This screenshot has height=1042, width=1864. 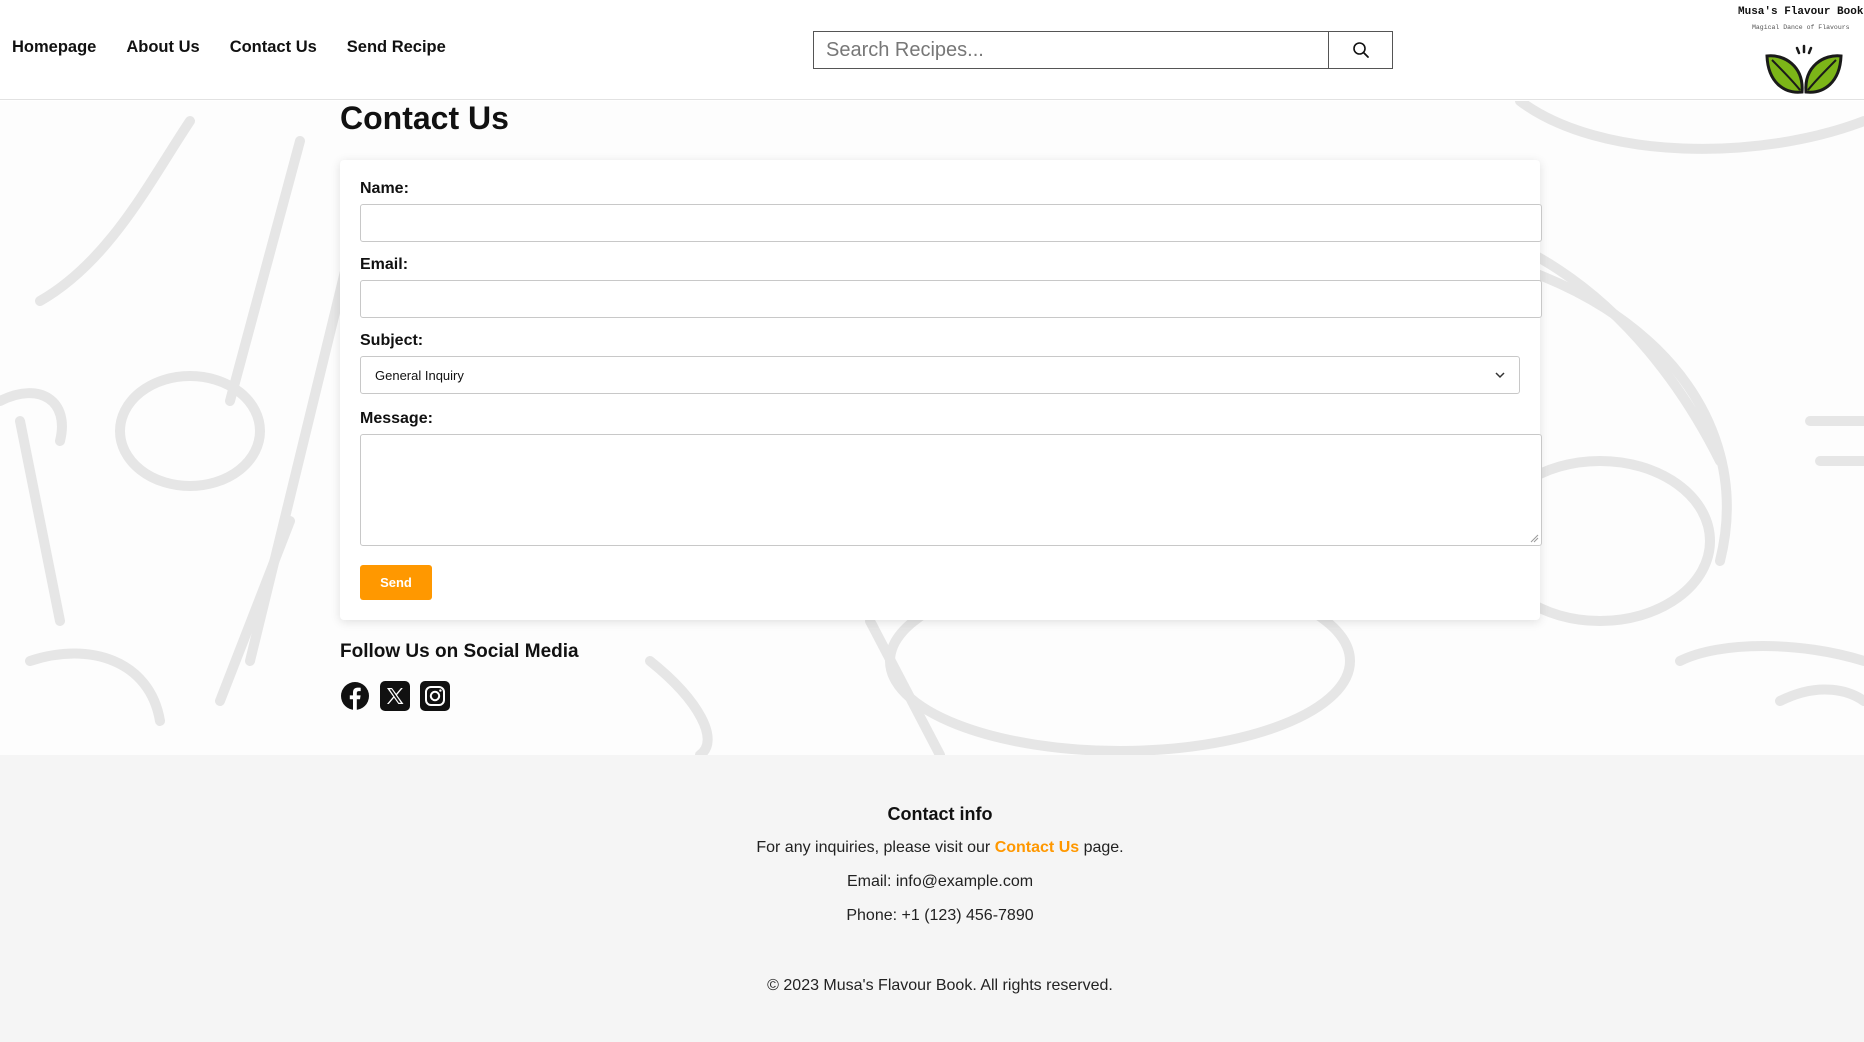 I want to click on resize-grip-icon, so click(x=1534, y=538).